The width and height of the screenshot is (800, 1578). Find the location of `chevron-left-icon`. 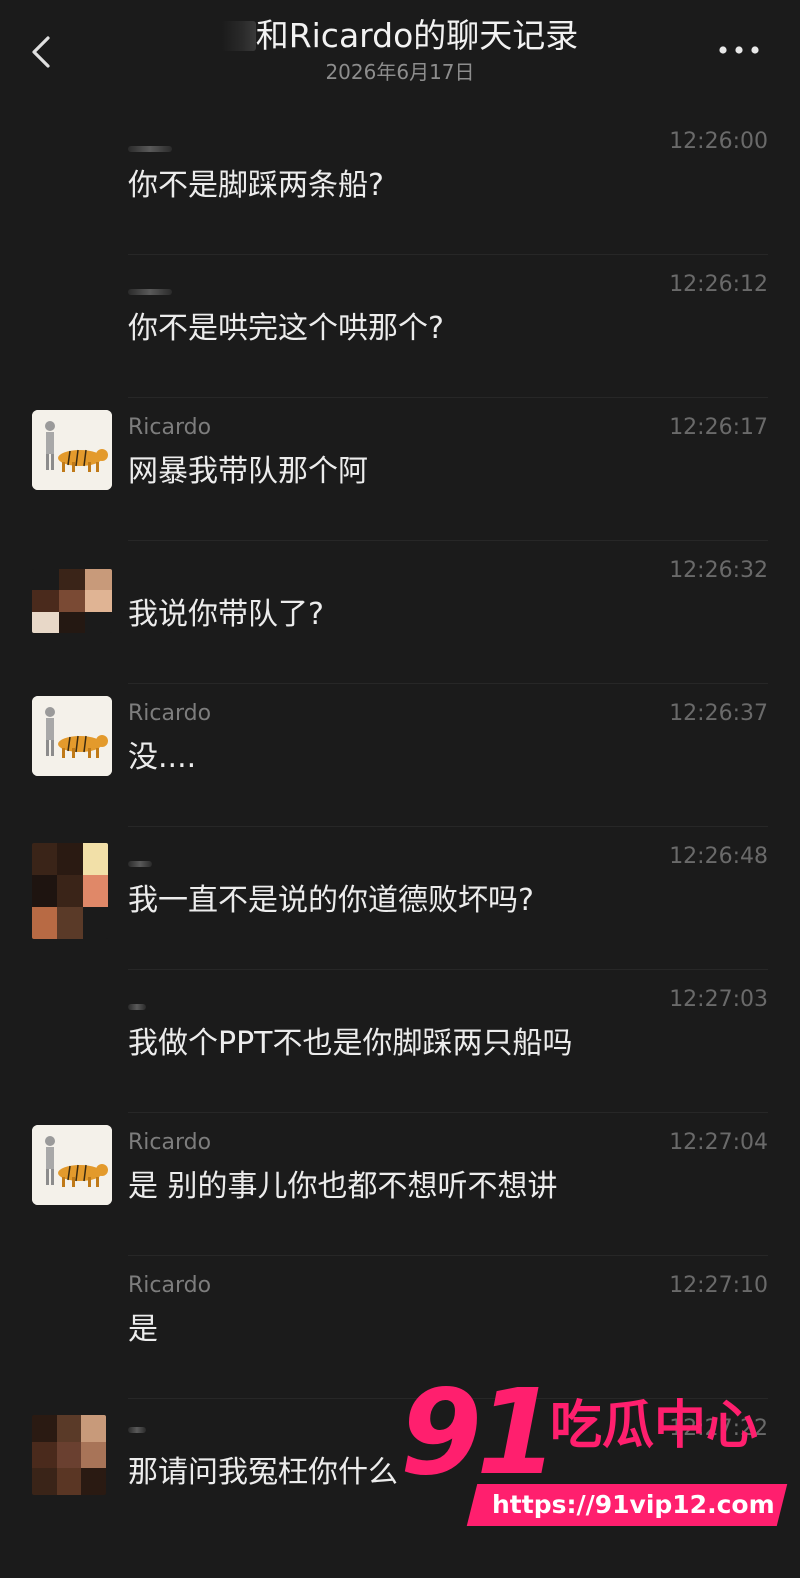

chevron-left-icon is located at coordinates (41, 52).